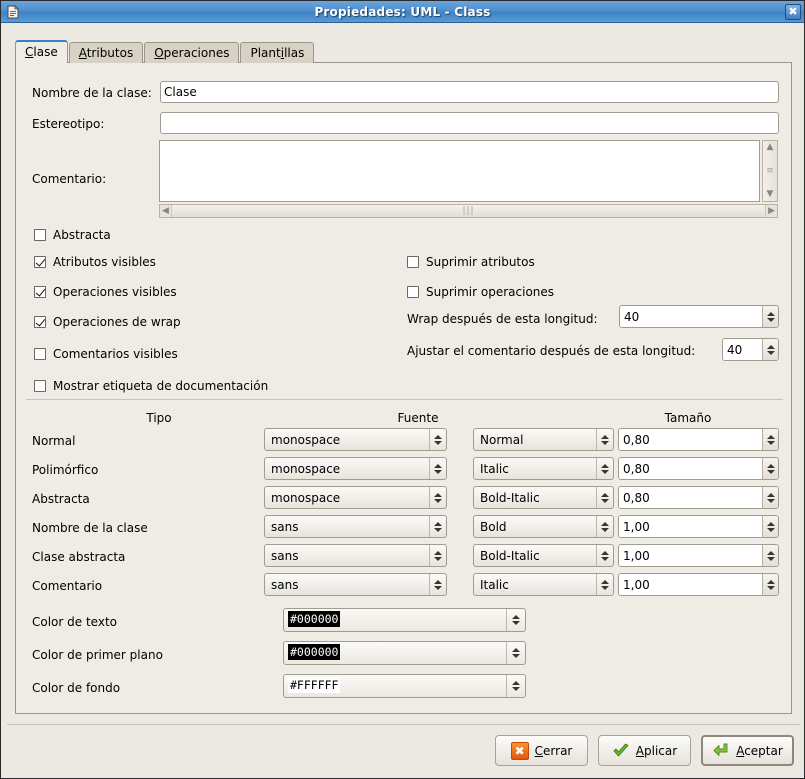 This screenshot has width=805, height=779. I want to click on font-size-value-0: 0,80, so click(690, 439).